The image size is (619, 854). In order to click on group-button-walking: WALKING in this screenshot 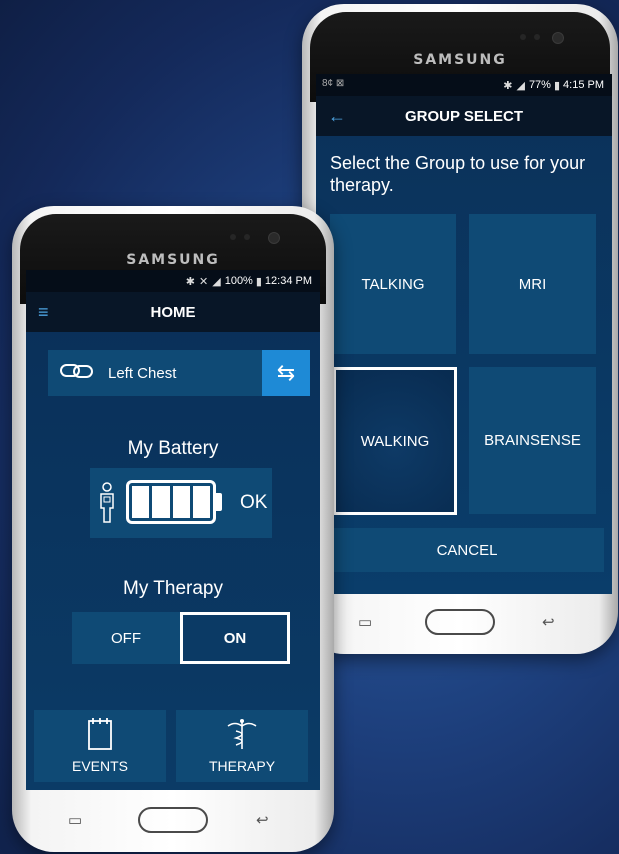, I will do `click(395, 441)`.